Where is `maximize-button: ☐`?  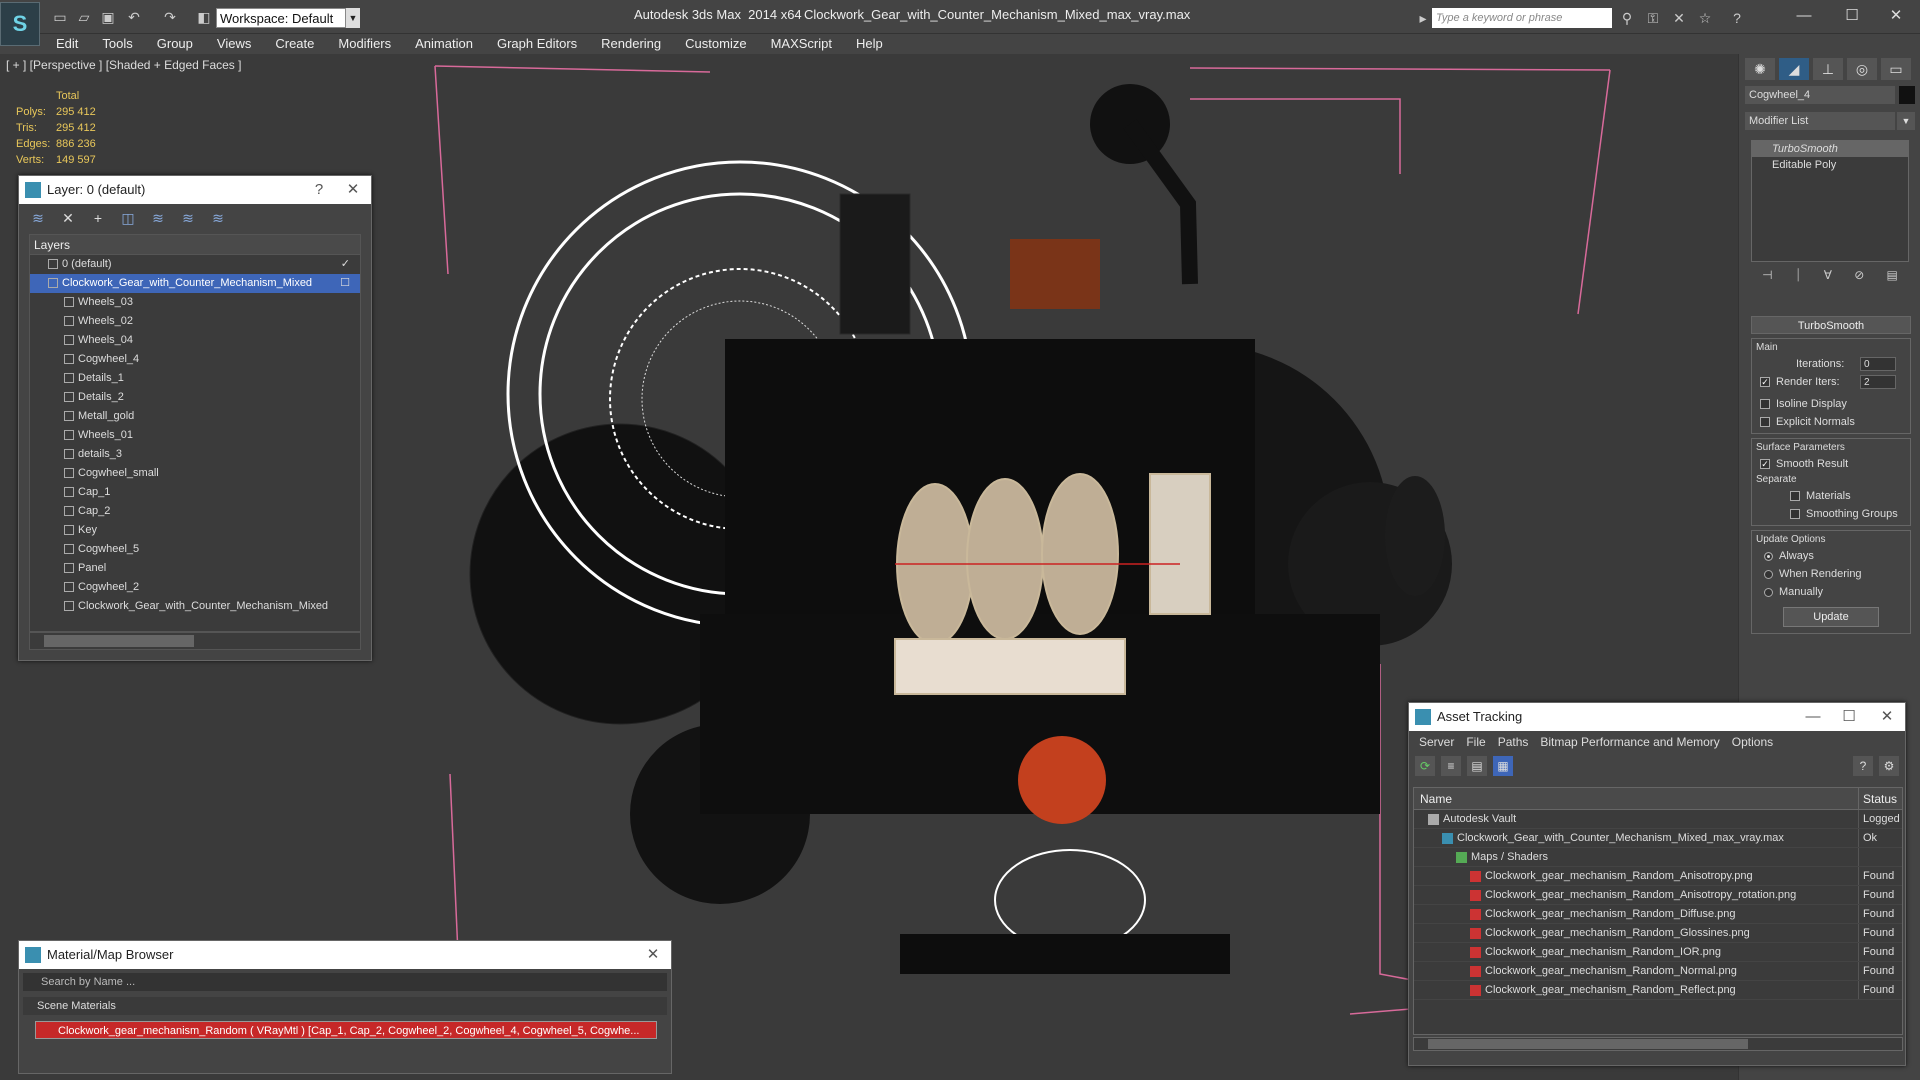
maximize-button: ☐ is located at coordinates (1852, 16).